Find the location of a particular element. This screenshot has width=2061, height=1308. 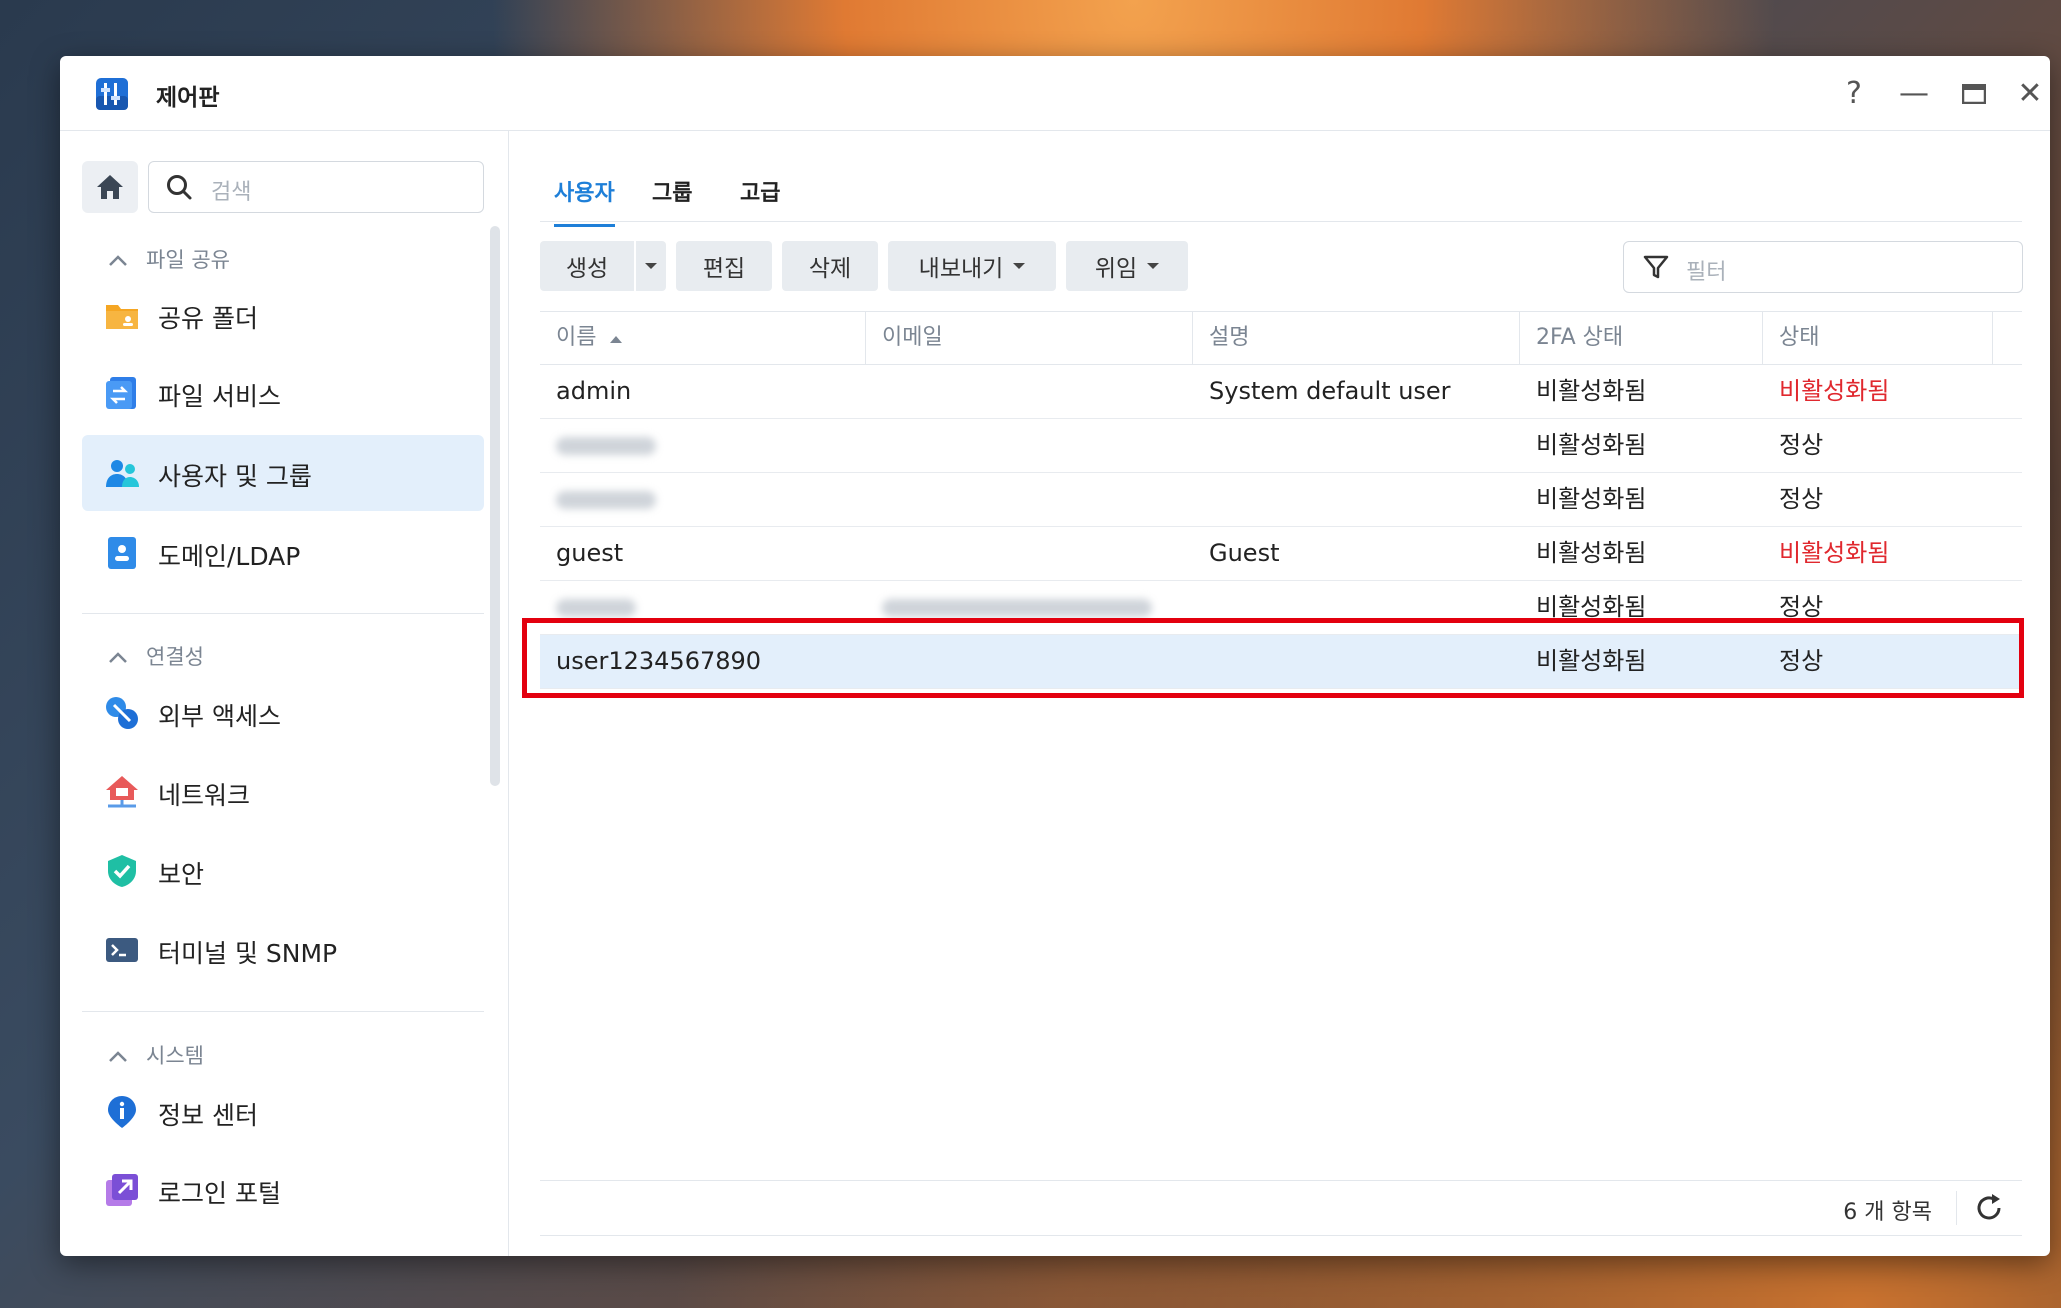

sidebar-item-domain-ldap: 도메인/LDAP is located at coordinates (283, 553).